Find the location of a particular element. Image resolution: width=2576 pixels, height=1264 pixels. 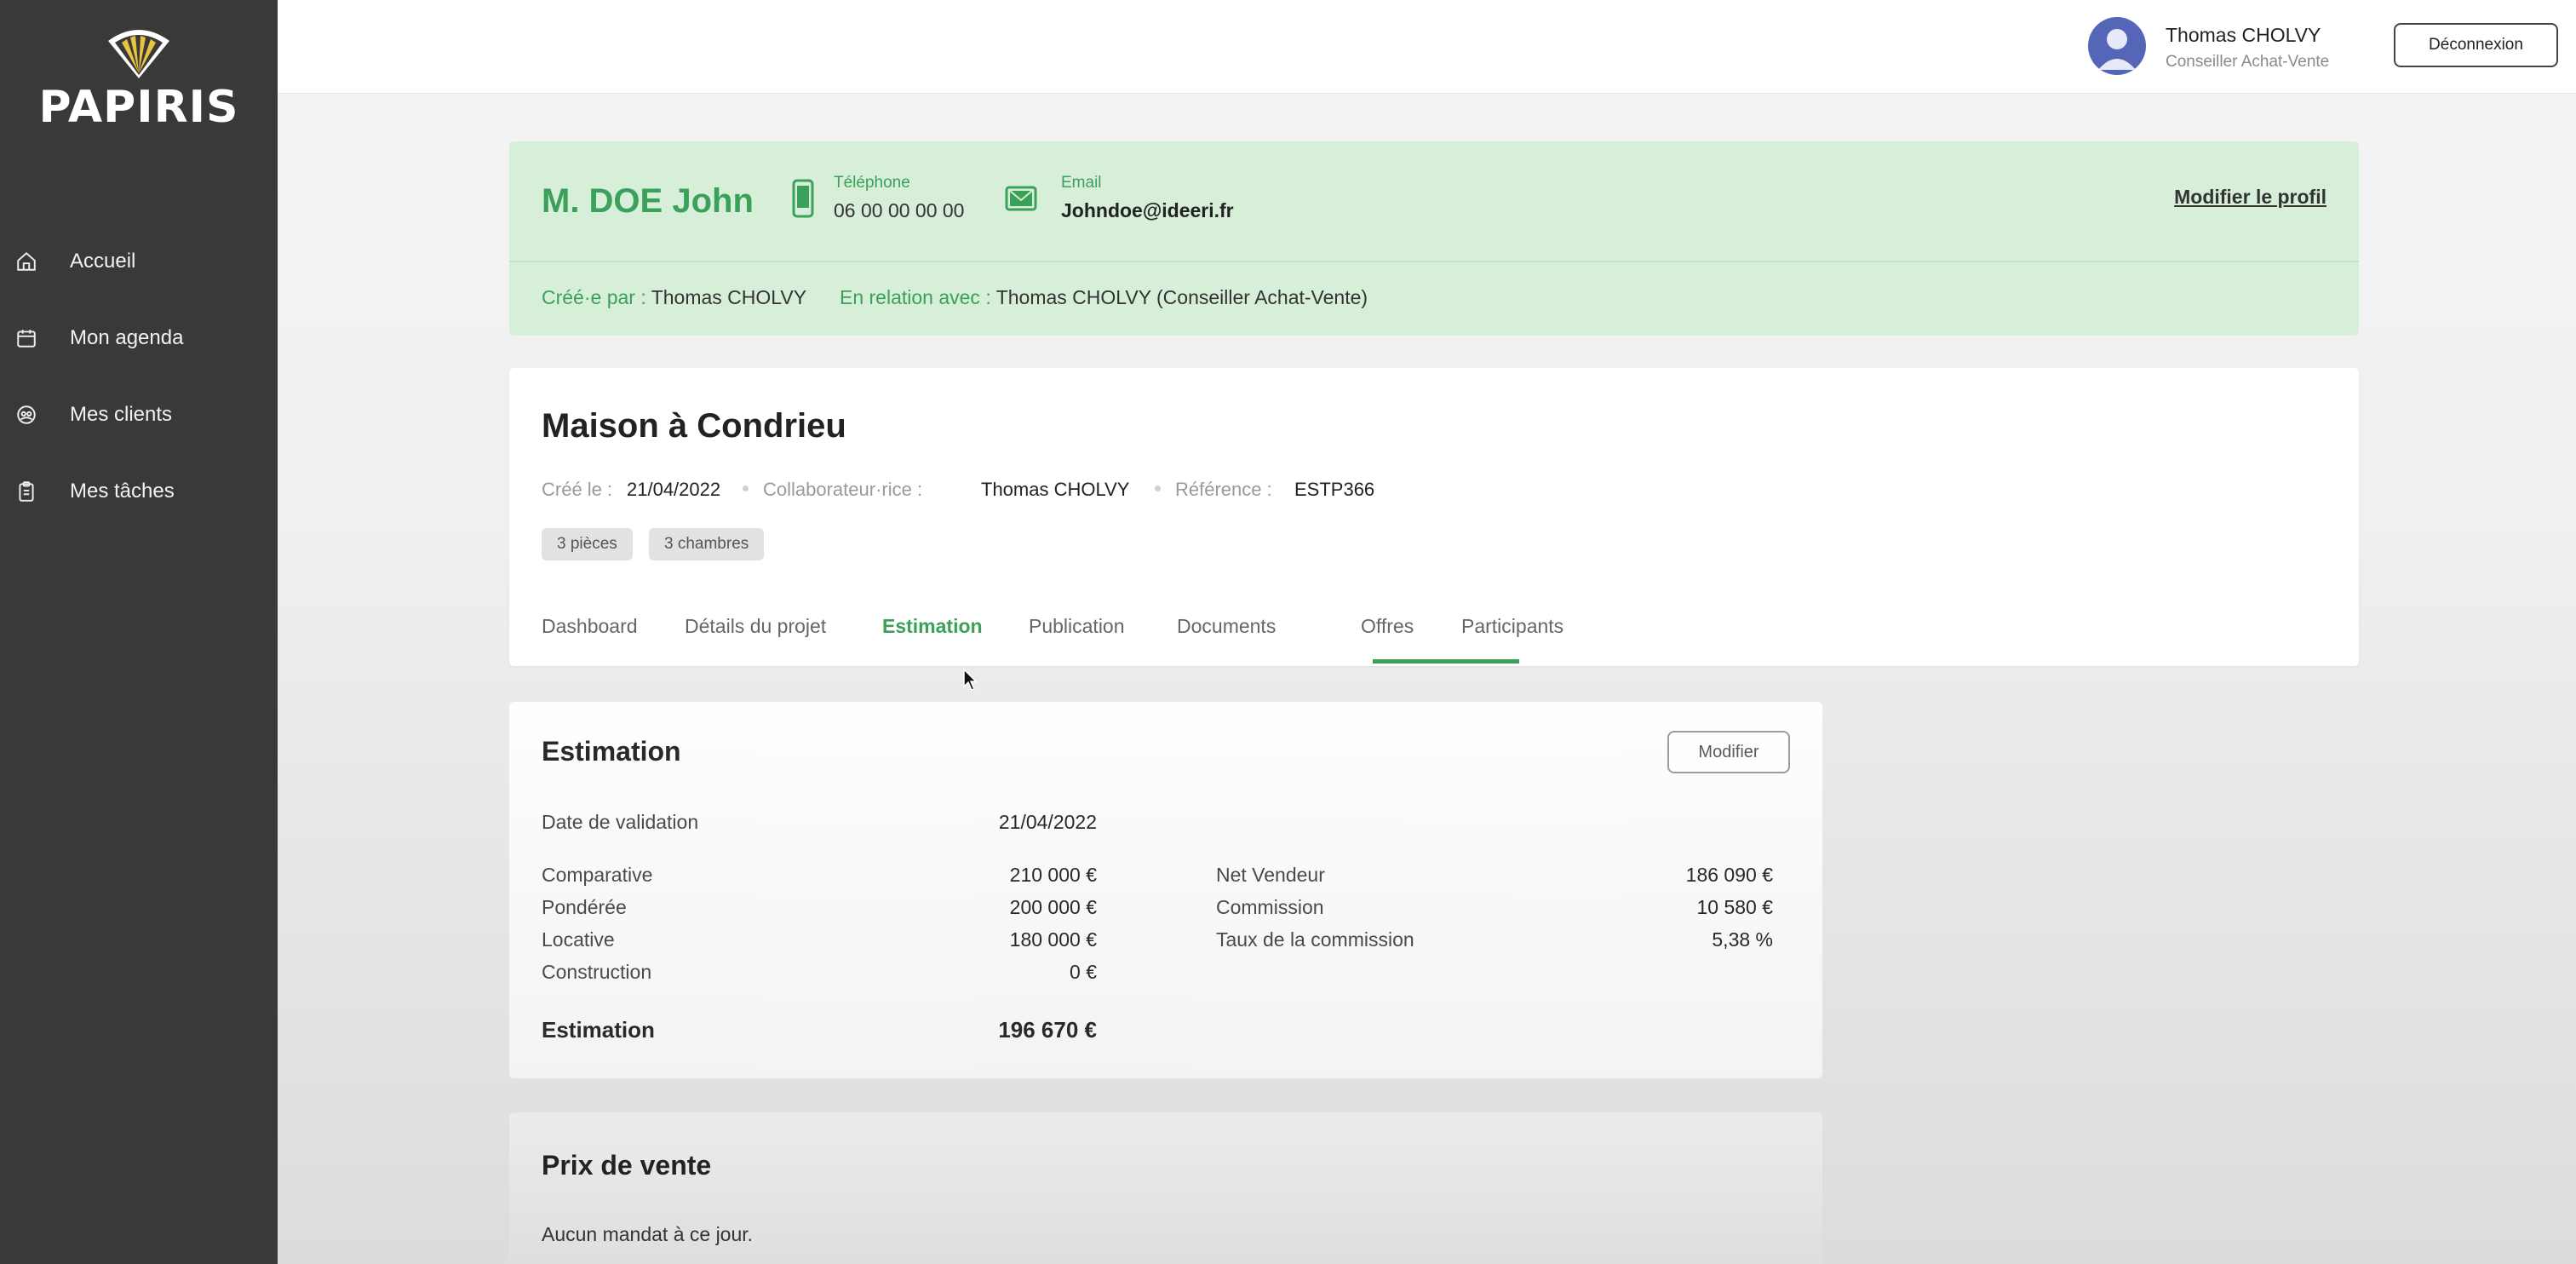

app-logo: PAPIRIS is located at coordinates (139, 78).